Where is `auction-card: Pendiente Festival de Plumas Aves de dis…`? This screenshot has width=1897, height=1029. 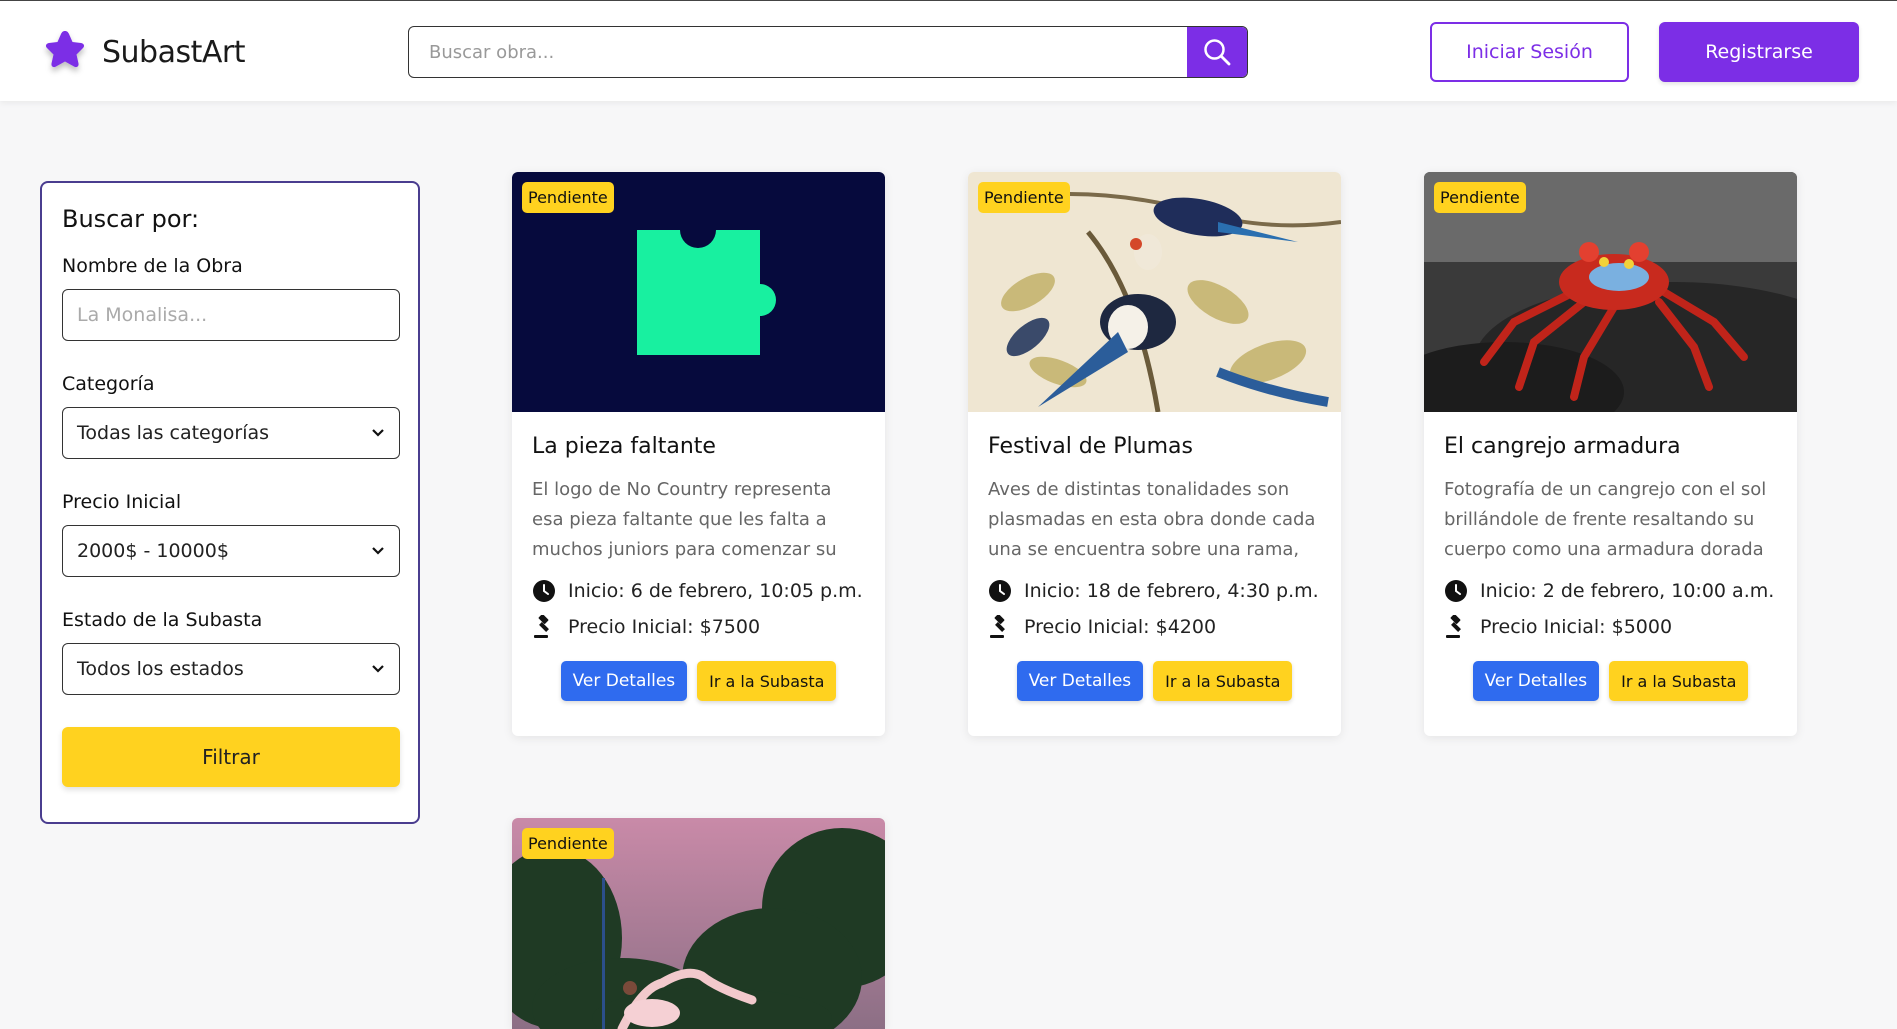 auction-card: Pendiente Festival de Plumas Aves de dis… is located at coordinates (1154, 454).